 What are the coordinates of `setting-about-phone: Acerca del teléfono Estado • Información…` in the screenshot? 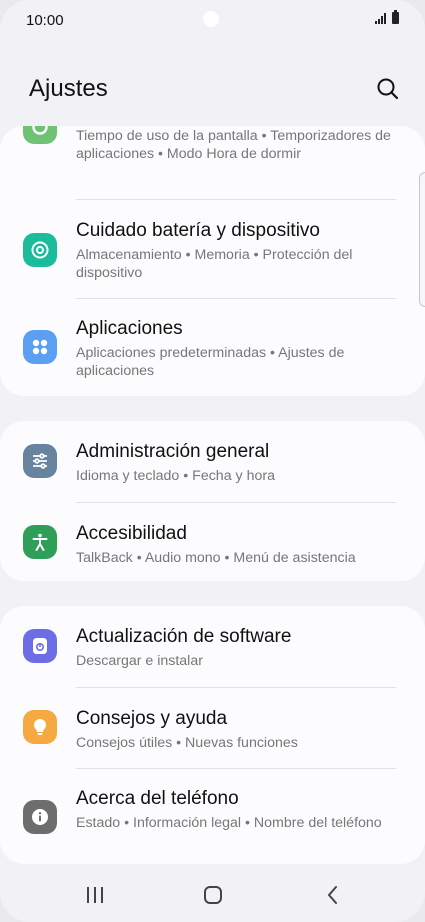 It's located at (212, 816).